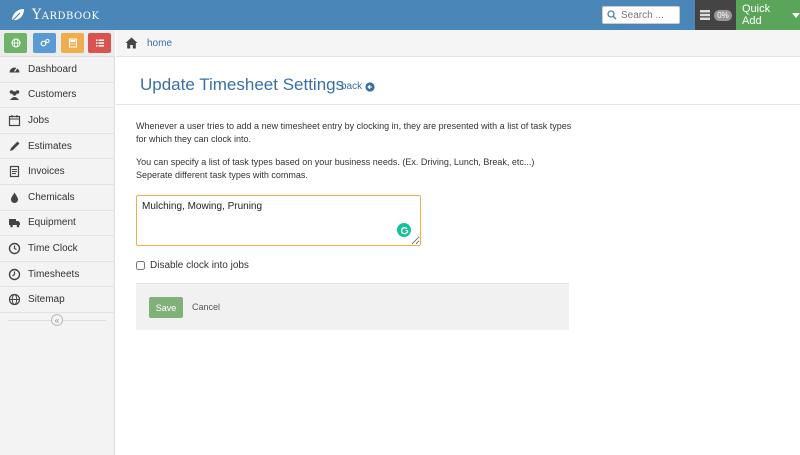 The image size is (800, 455). I want to click on droplet-icon, so click(14, 197).